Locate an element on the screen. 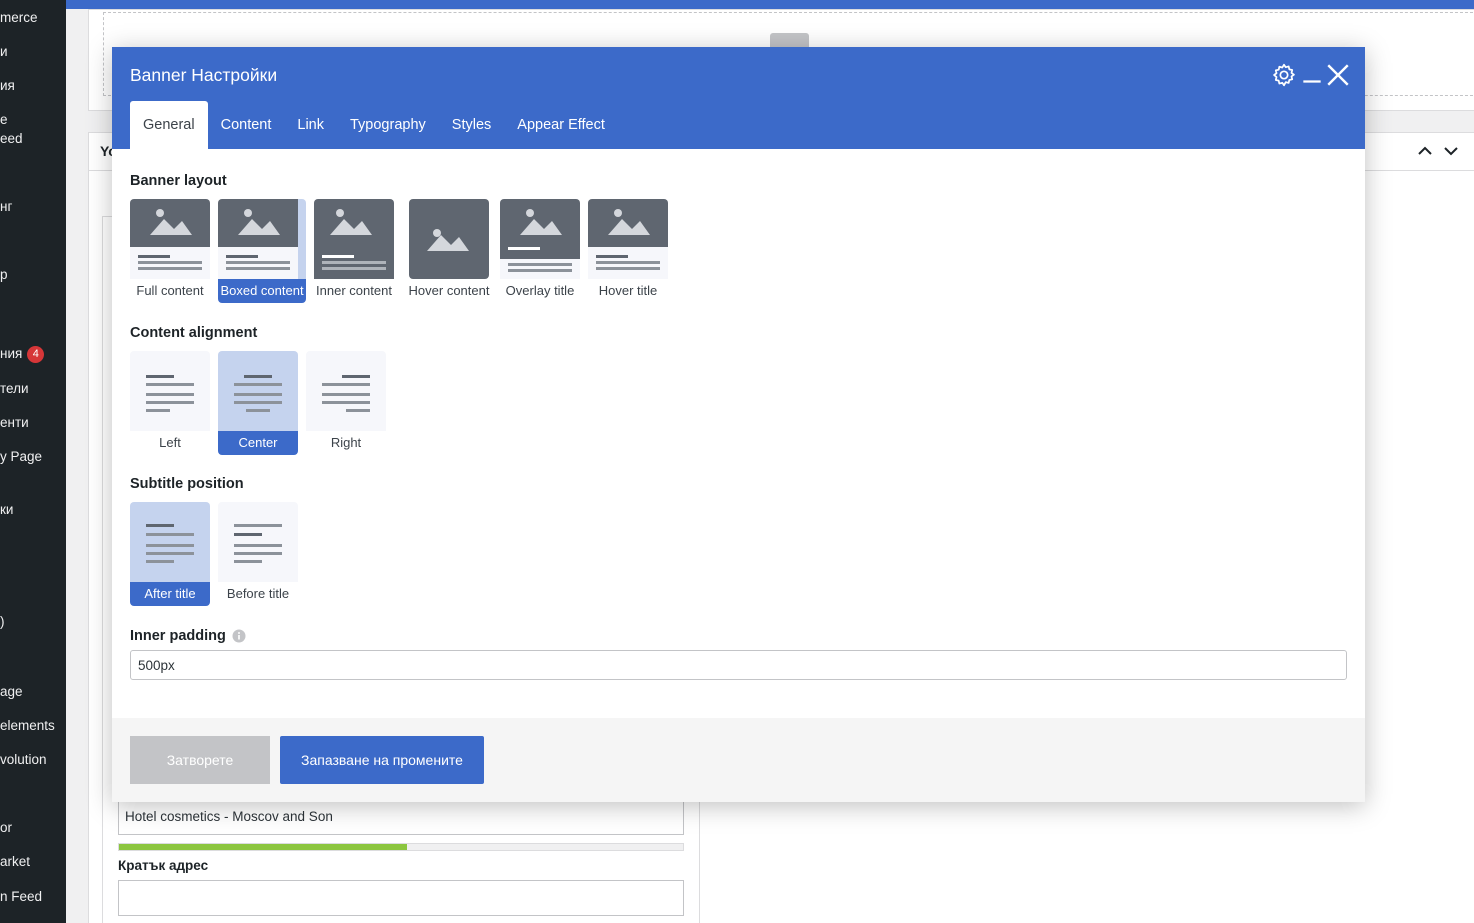 Image resolution: width=1474 pixels, height=923 pixels. admin-menu-item: or is located at coordinates (6, 828).